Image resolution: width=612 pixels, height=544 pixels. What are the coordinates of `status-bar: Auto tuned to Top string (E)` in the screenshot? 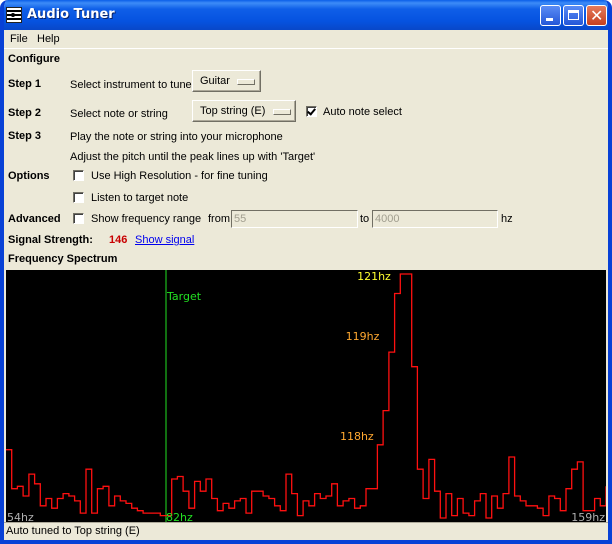 It's located at (306, 531).